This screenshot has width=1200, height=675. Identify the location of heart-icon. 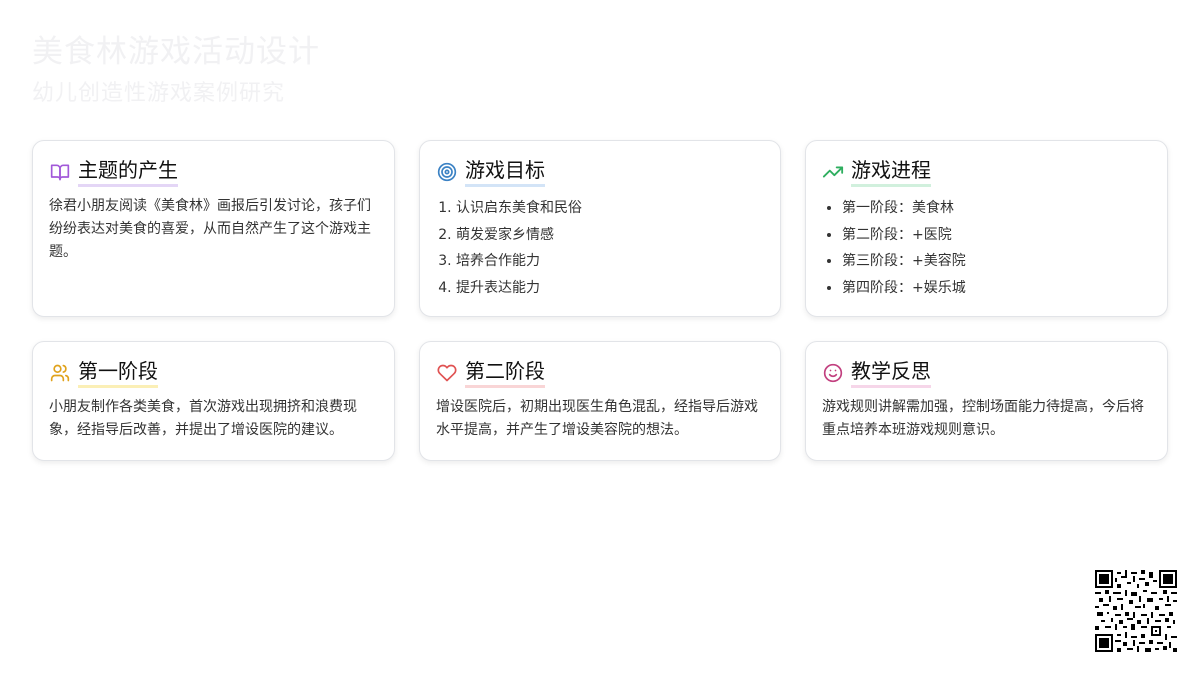
(447, 373).